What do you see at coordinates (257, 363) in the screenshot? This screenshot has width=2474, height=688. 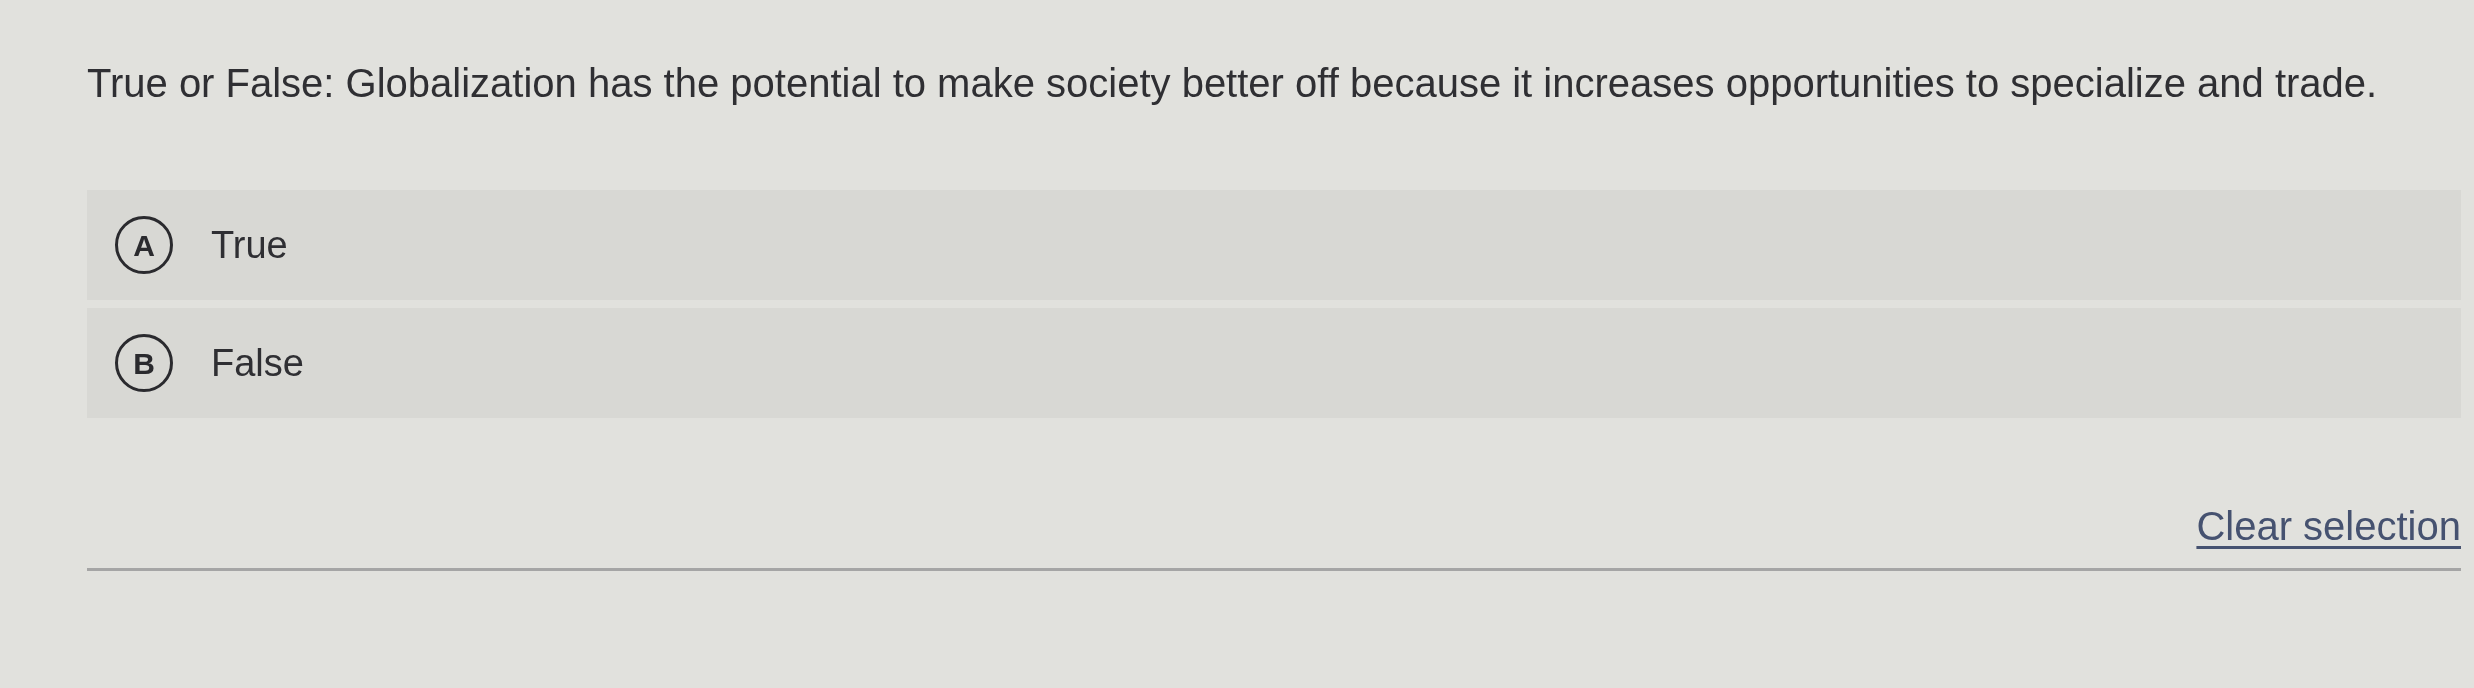 I see `option-label: False` at bounding box center [257, 363].